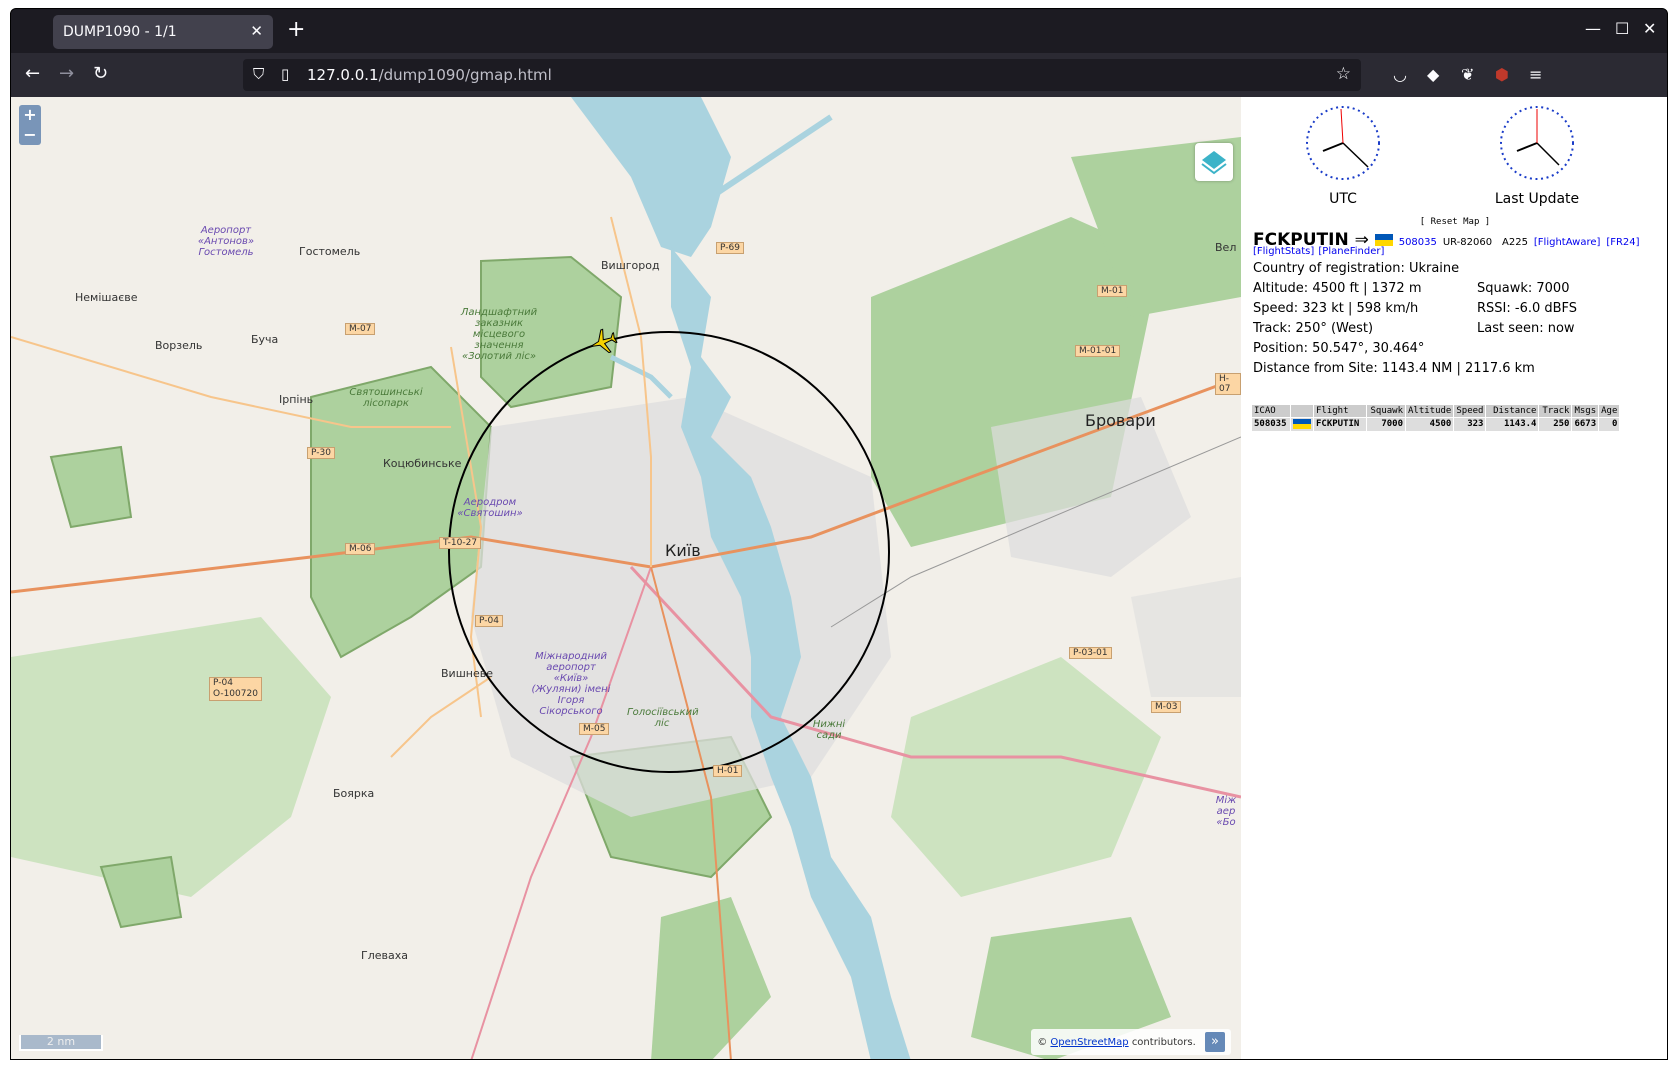  I want to click on table-row: 508035 FCKPUTIN 7000 4500 323 1143.4 250 6673 0, so click(1436, 424).